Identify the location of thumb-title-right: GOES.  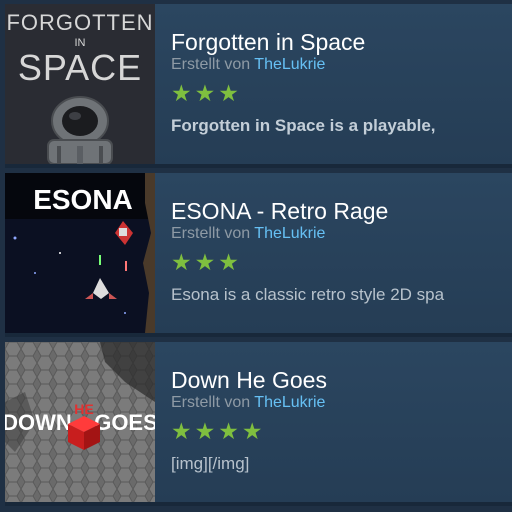
(124, 422).